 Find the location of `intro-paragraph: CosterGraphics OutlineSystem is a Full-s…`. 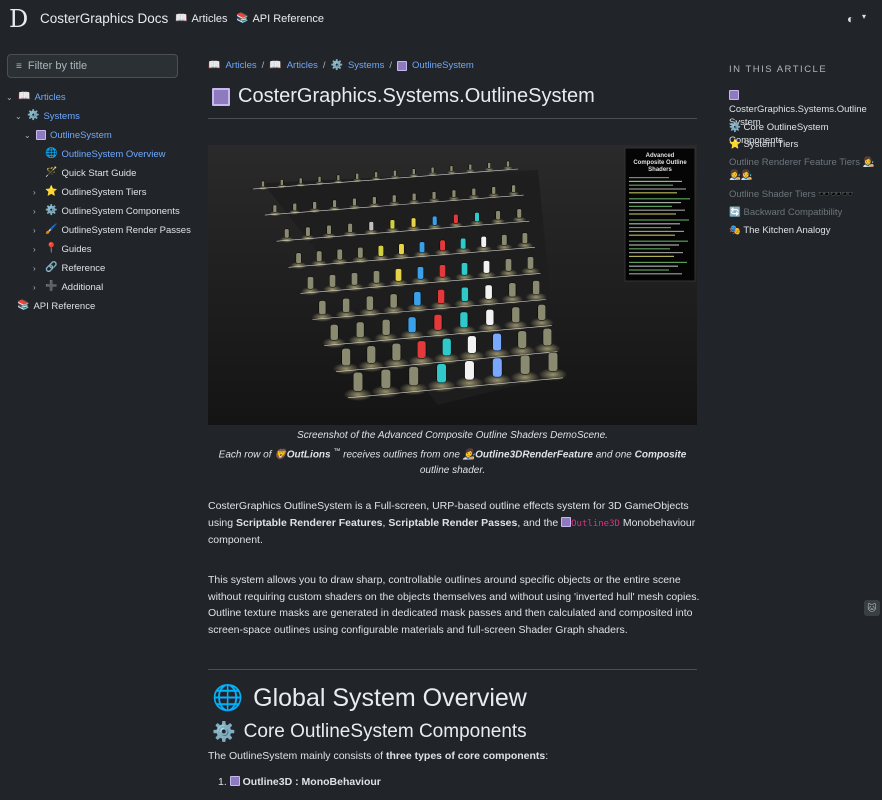

intro-paragraph: CosterGraphics OutlineSystem is a Full-s… is located at coordinates (453, 523).